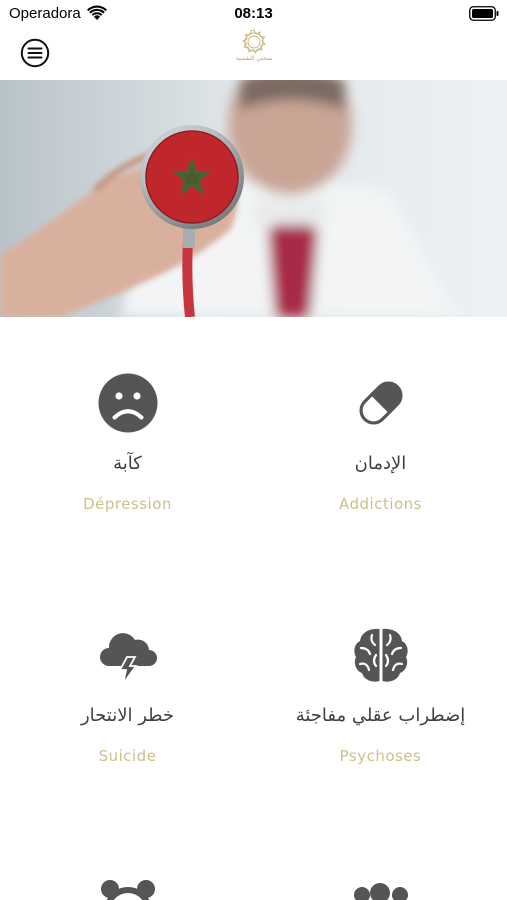 The height and width of the screenshot is (900, 507). Describe the element at coordinates (127, 756) in the screenshot. I see `category-french-label: Suicide` at that location.